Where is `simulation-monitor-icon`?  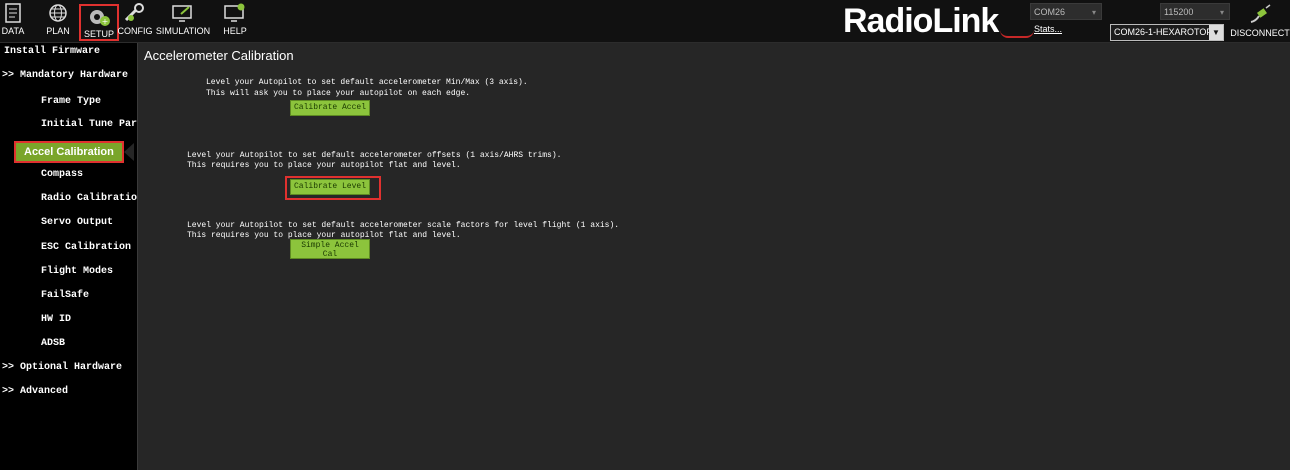
simulation-monitor-icon is located at coordinates (183, 13).